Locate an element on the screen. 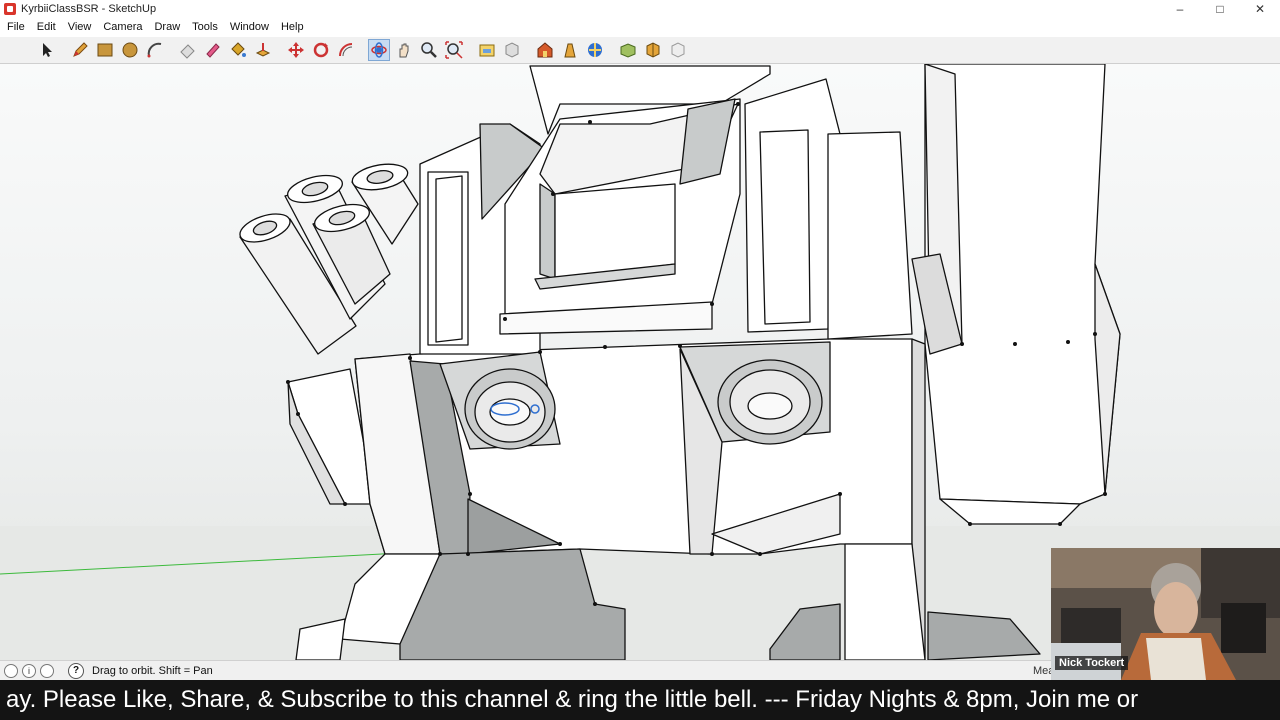 This screenshot has width=1280, height=720. webcam-name-label: Nick Tockert is located at coordinates (1092, 663).